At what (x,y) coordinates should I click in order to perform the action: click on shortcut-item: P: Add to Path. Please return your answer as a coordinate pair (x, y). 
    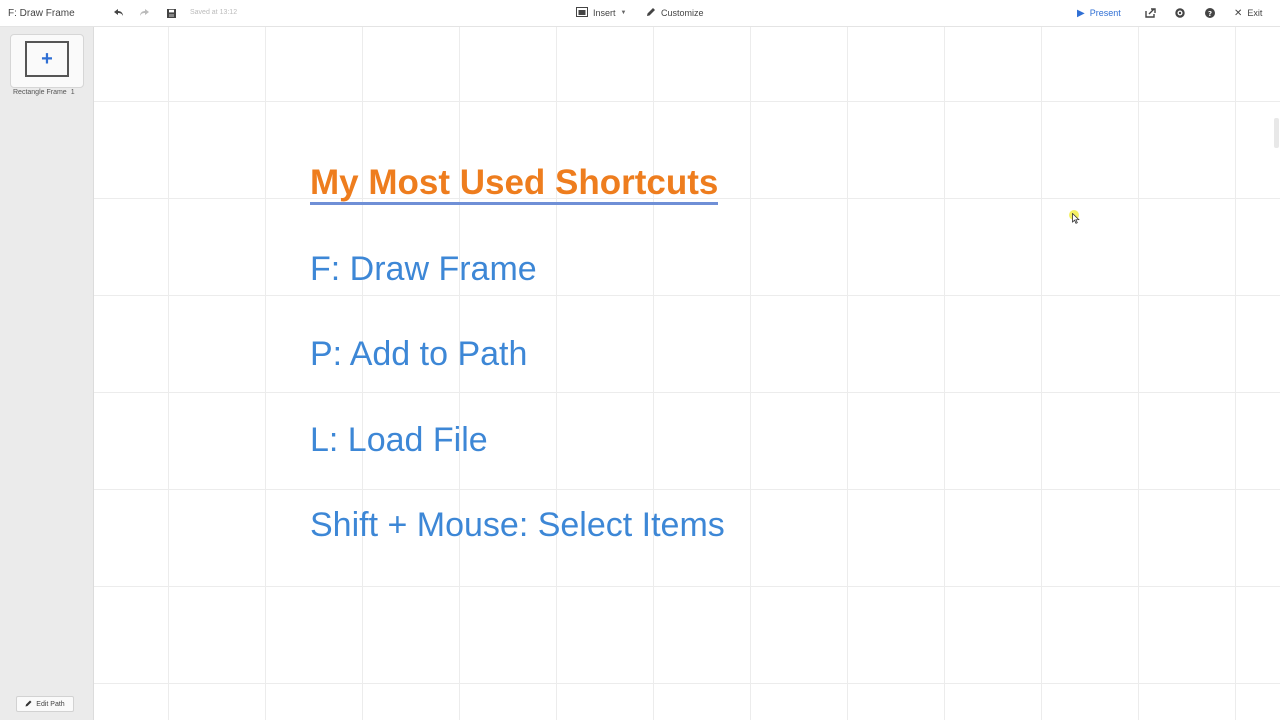
    Looking at the image, I should click on (418, 354).